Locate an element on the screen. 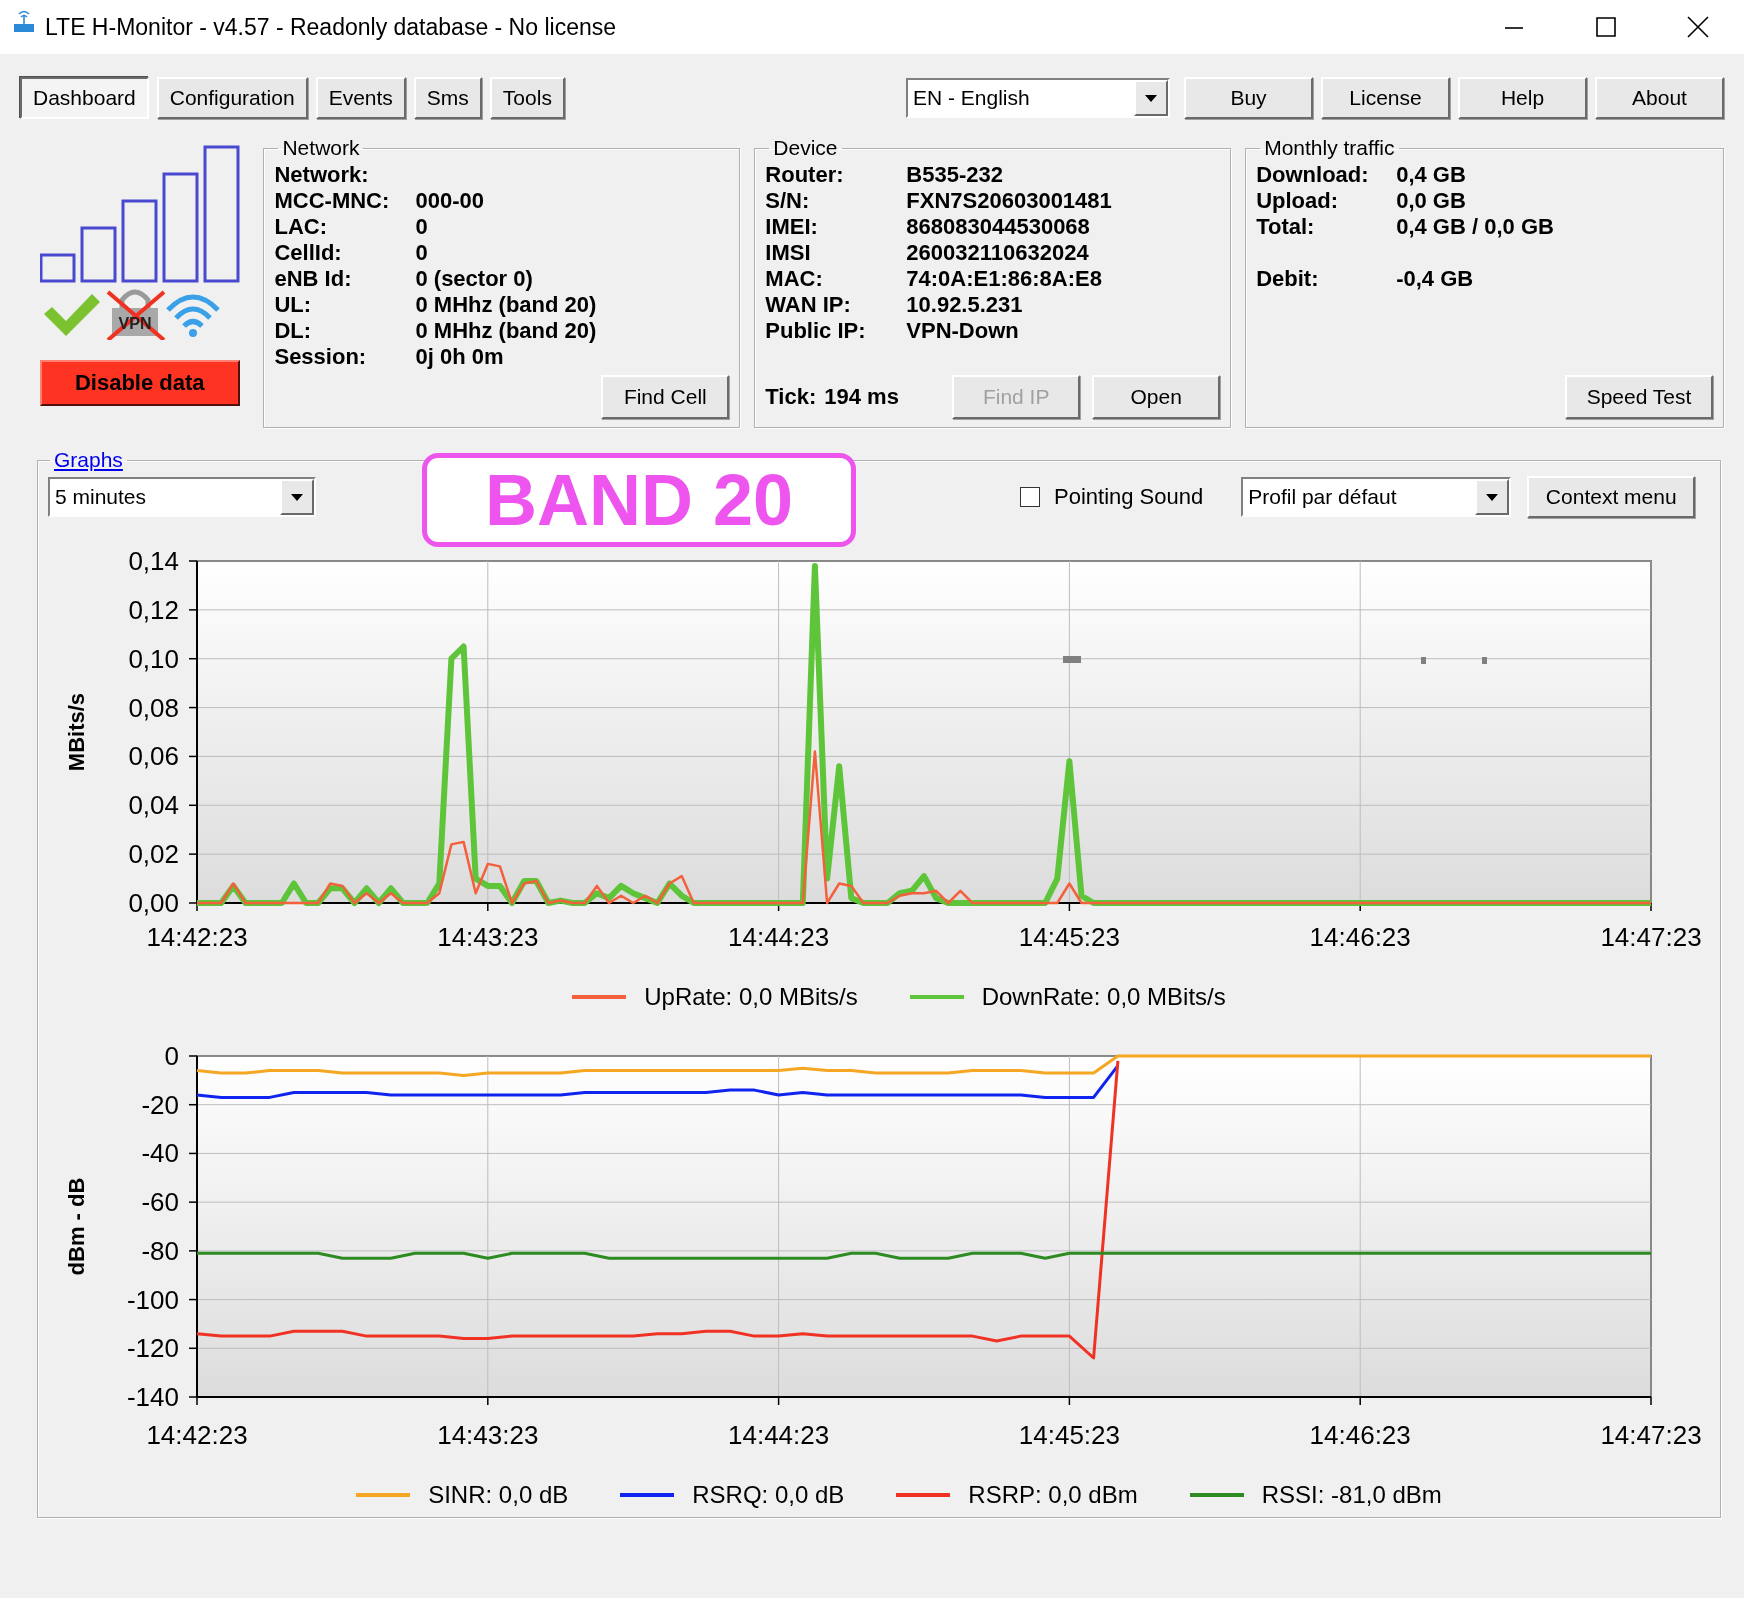  field-label: IMEI: is located at coordinates (792, 227).